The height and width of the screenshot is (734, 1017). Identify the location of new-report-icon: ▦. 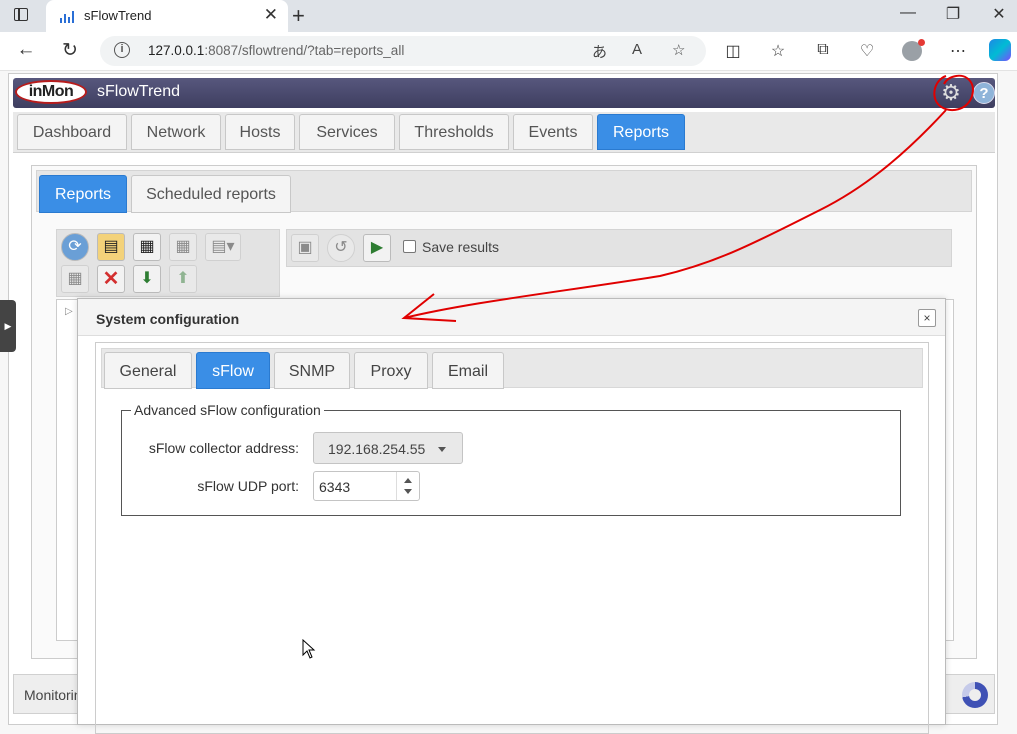
(147, 247).